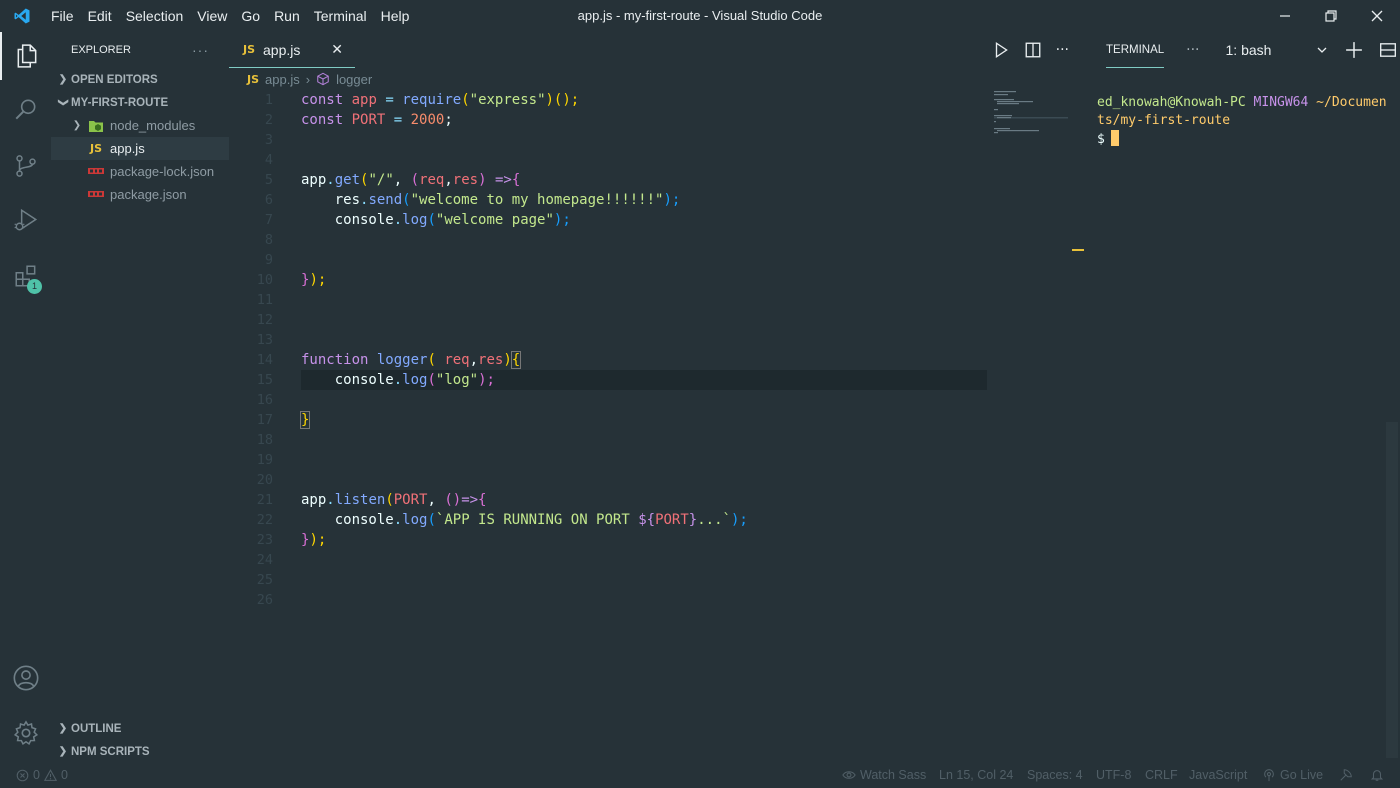 Image resolution: width=1400 pixels, height=788 pixels. What do you see at coordinates (140, 728) in the screenshot?
I see `outline-section: ❯ OUTLINE` at bounding box center [140, 728].